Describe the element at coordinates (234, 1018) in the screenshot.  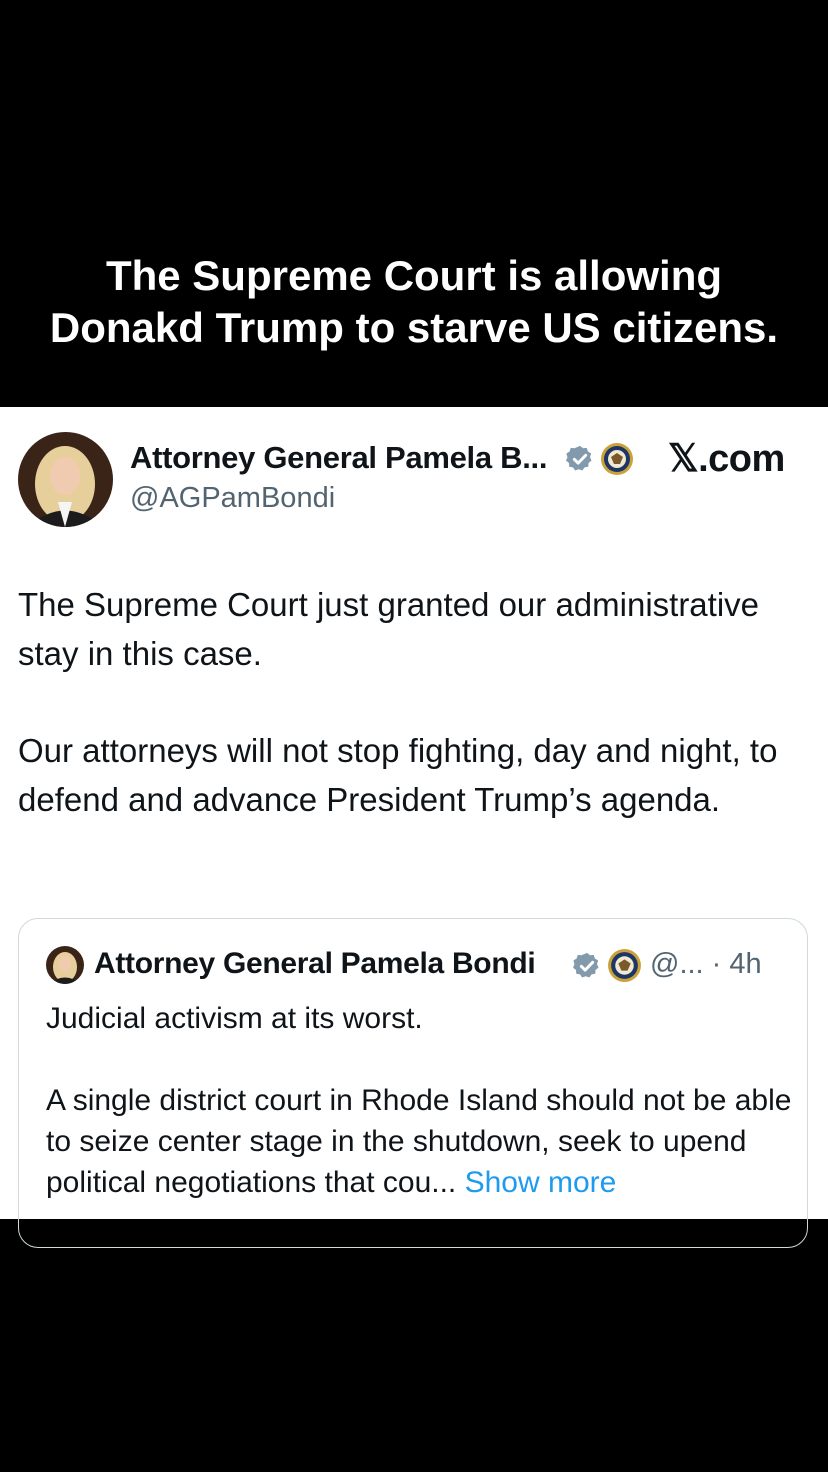
I see `quoted-paragraph-1: Judicial activism at its worst.` at that location.